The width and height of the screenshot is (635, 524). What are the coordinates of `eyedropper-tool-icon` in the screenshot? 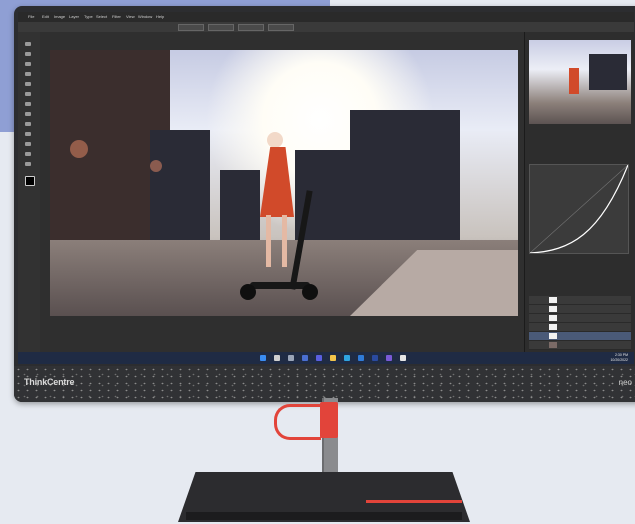 It's located at (28, 84).